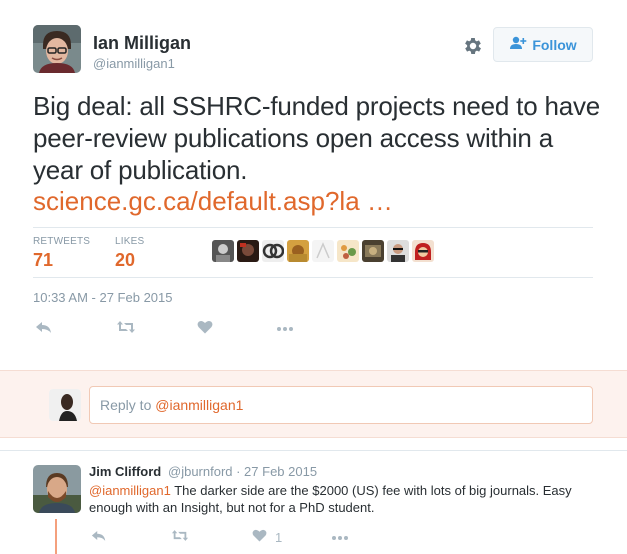 The width and height of the screenshot is (627, 554). I want to click on retweets-label: RETWEETS, so click(62, 241).